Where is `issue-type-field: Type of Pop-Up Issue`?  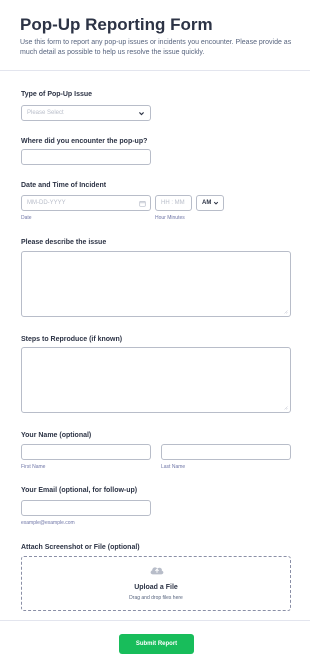 issue-type-field: Type of Pop-Up Issue is located at coordinates (56, 94).